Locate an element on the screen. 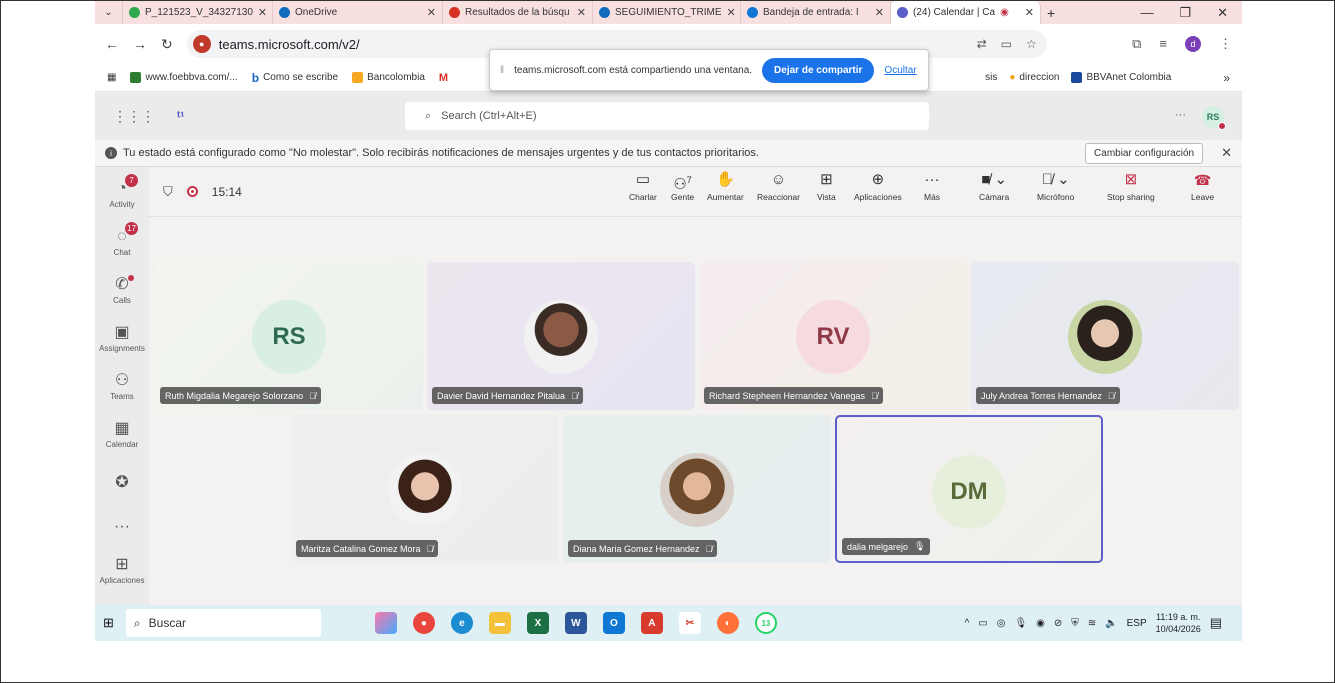 The width and height of the screenshot is (1335, 683). outlook-app-icon: O is located at coordinates (613, 623).